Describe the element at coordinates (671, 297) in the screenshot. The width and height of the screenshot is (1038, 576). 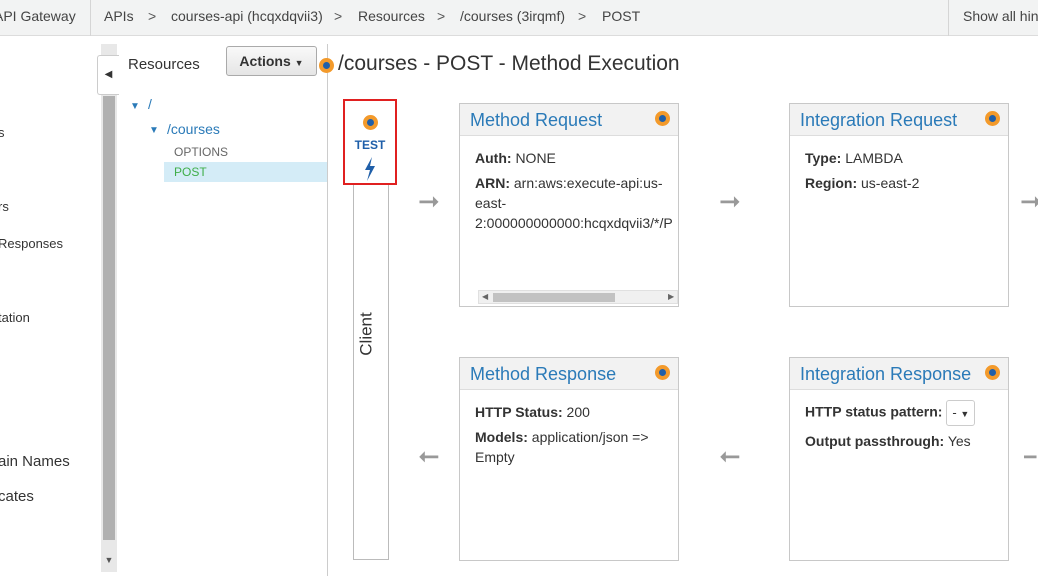
I see `scroll-right-icon: ▶` at that location.